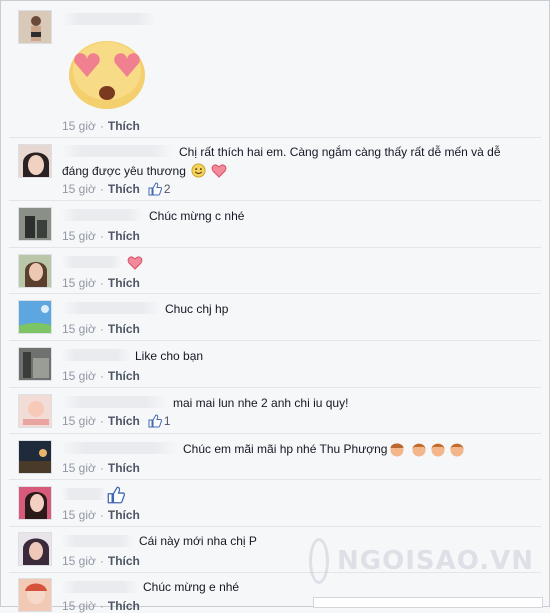 The image size is (550, 613). What do you see at coordinates (197, 216) in the screenshot?
I see `comment-text: Chúc mừng c nhé` at bounding box center [197, 216].